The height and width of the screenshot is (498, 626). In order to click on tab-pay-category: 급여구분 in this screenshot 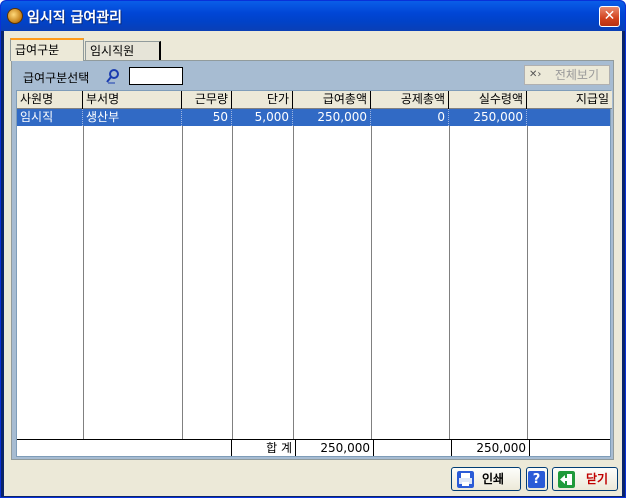, I will do `click(47, 49)`.